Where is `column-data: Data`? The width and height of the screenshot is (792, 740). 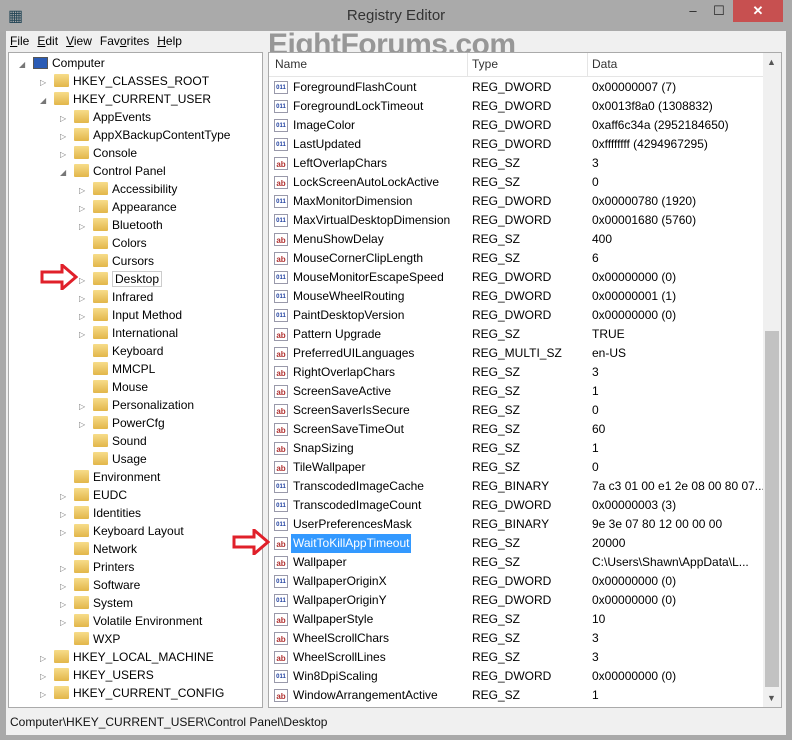
column-data: Data is located at coordinates (604, 64).